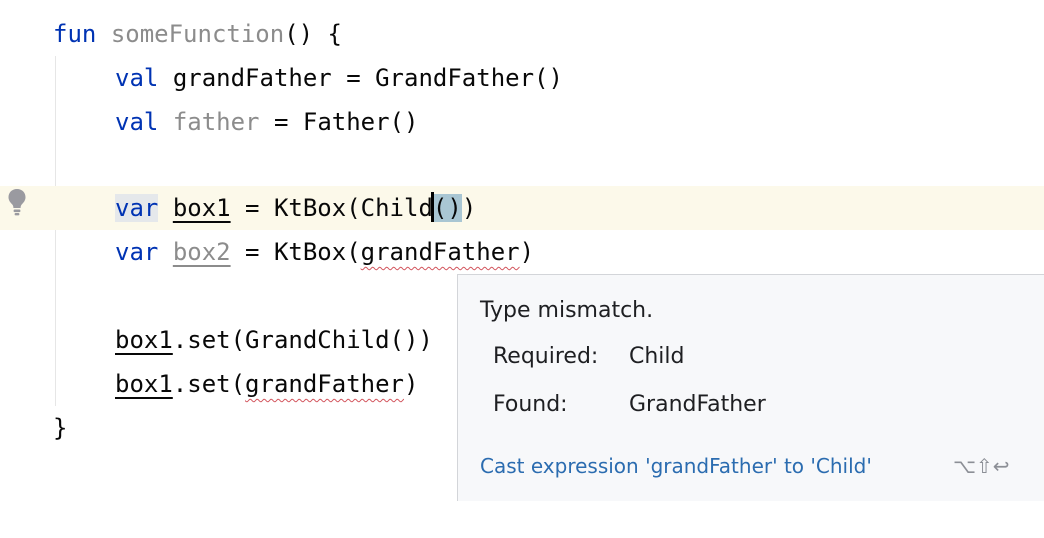  Describe the element at coordinates (546, 356) in the screenshot. I see `required-label: Required:` at that location.